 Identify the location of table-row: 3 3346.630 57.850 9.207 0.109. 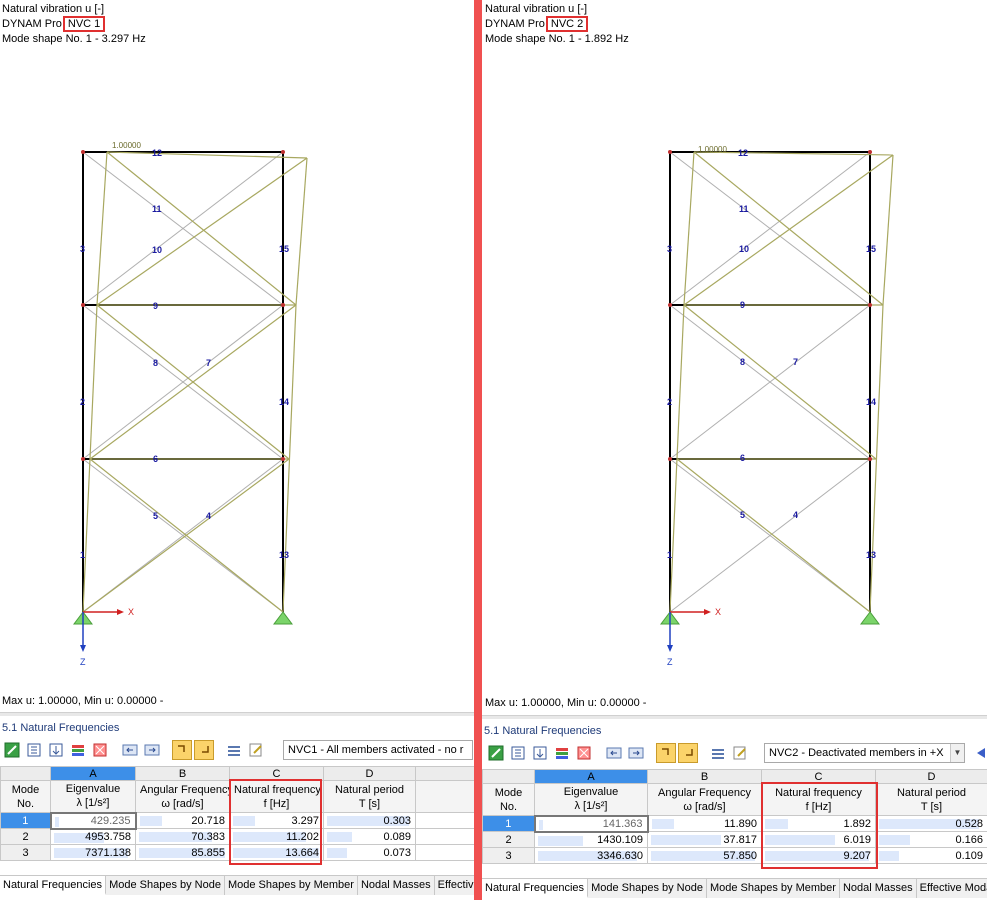
(734, 855).